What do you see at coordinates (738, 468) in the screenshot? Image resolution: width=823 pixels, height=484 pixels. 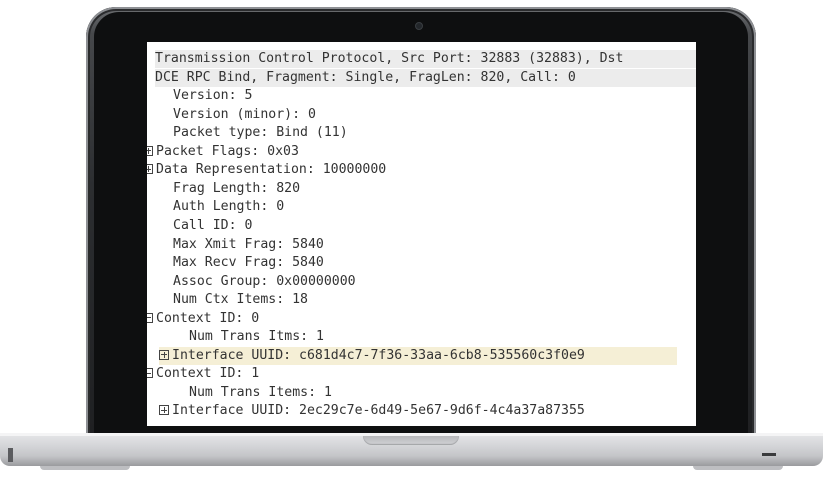 I see `laptop-foot-right` at bounding box center [738, 468].